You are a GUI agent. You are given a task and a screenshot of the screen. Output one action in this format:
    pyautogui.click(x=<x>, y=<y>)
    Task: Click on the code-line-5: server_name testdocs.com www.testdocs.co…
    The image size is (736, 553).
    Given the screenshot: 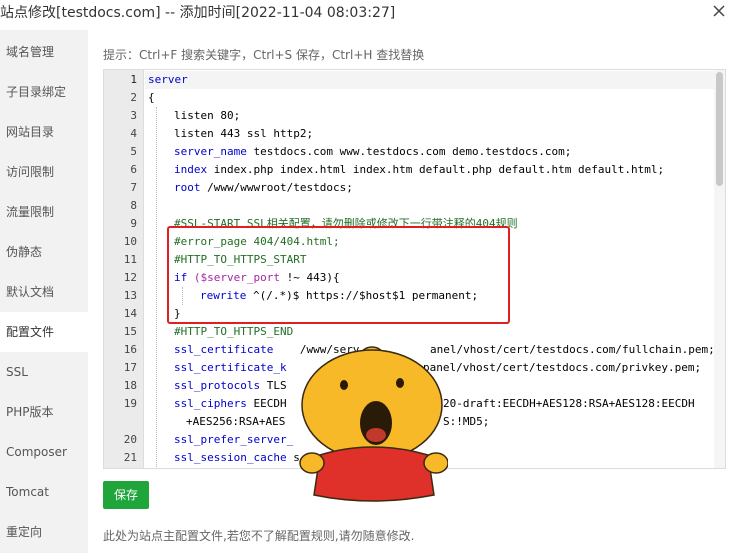 What is the action you would take?
    pyautogui.click(x=372, y=152)
    